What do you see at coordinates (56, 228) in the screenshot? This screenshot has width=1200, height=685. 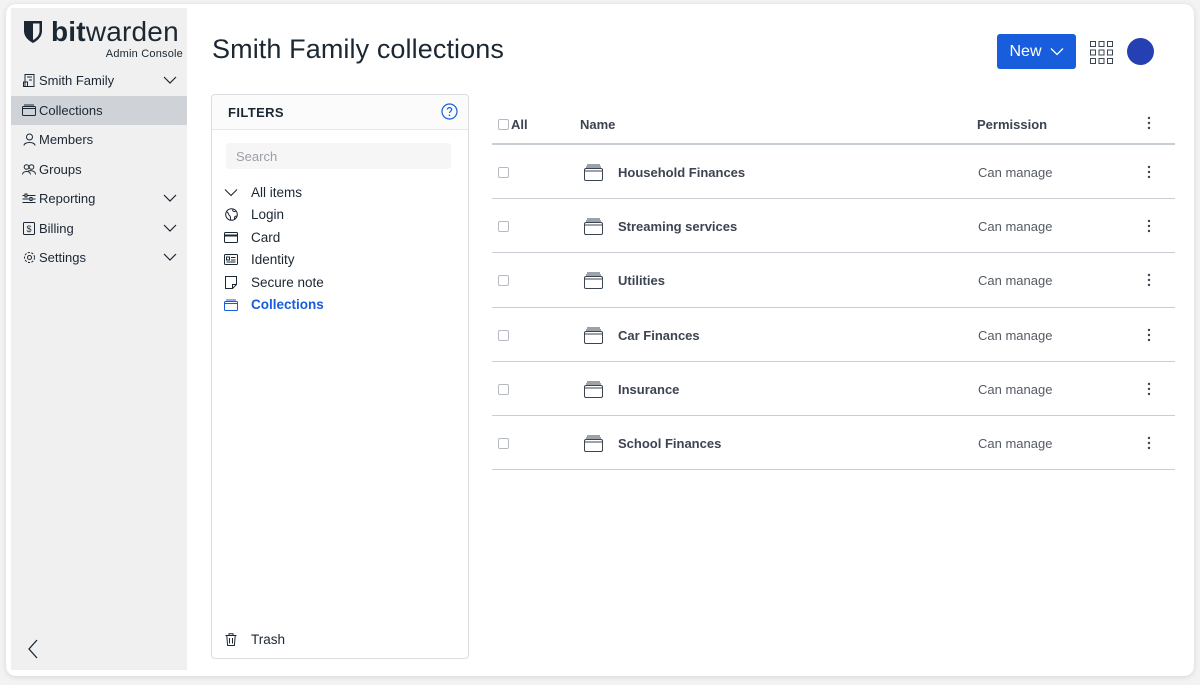 I see `sidebar-item-label: Billing` at bounding box center [56, 228].